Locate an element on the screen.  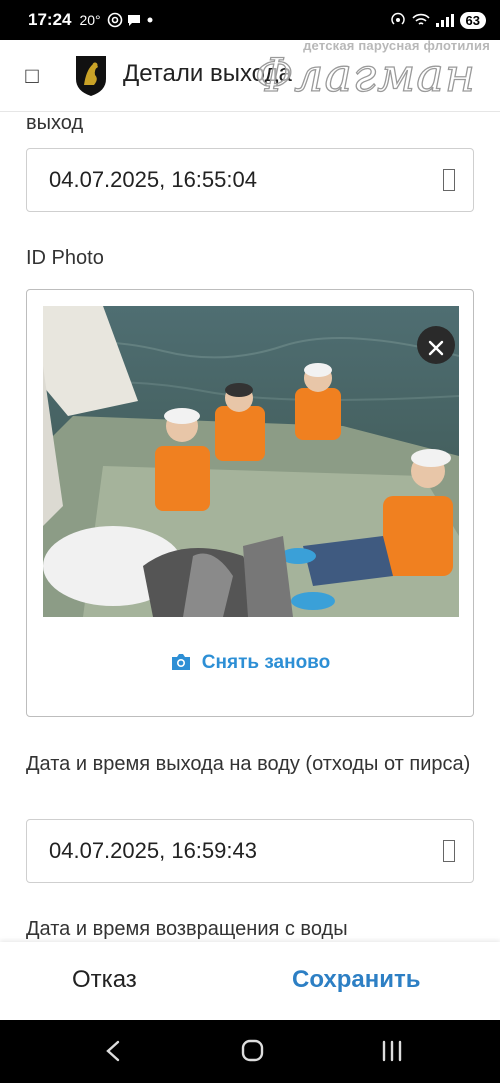
water-departure-datetime-field: 04.07.2025, 16:59:43 is located at coordinates (250, 851).